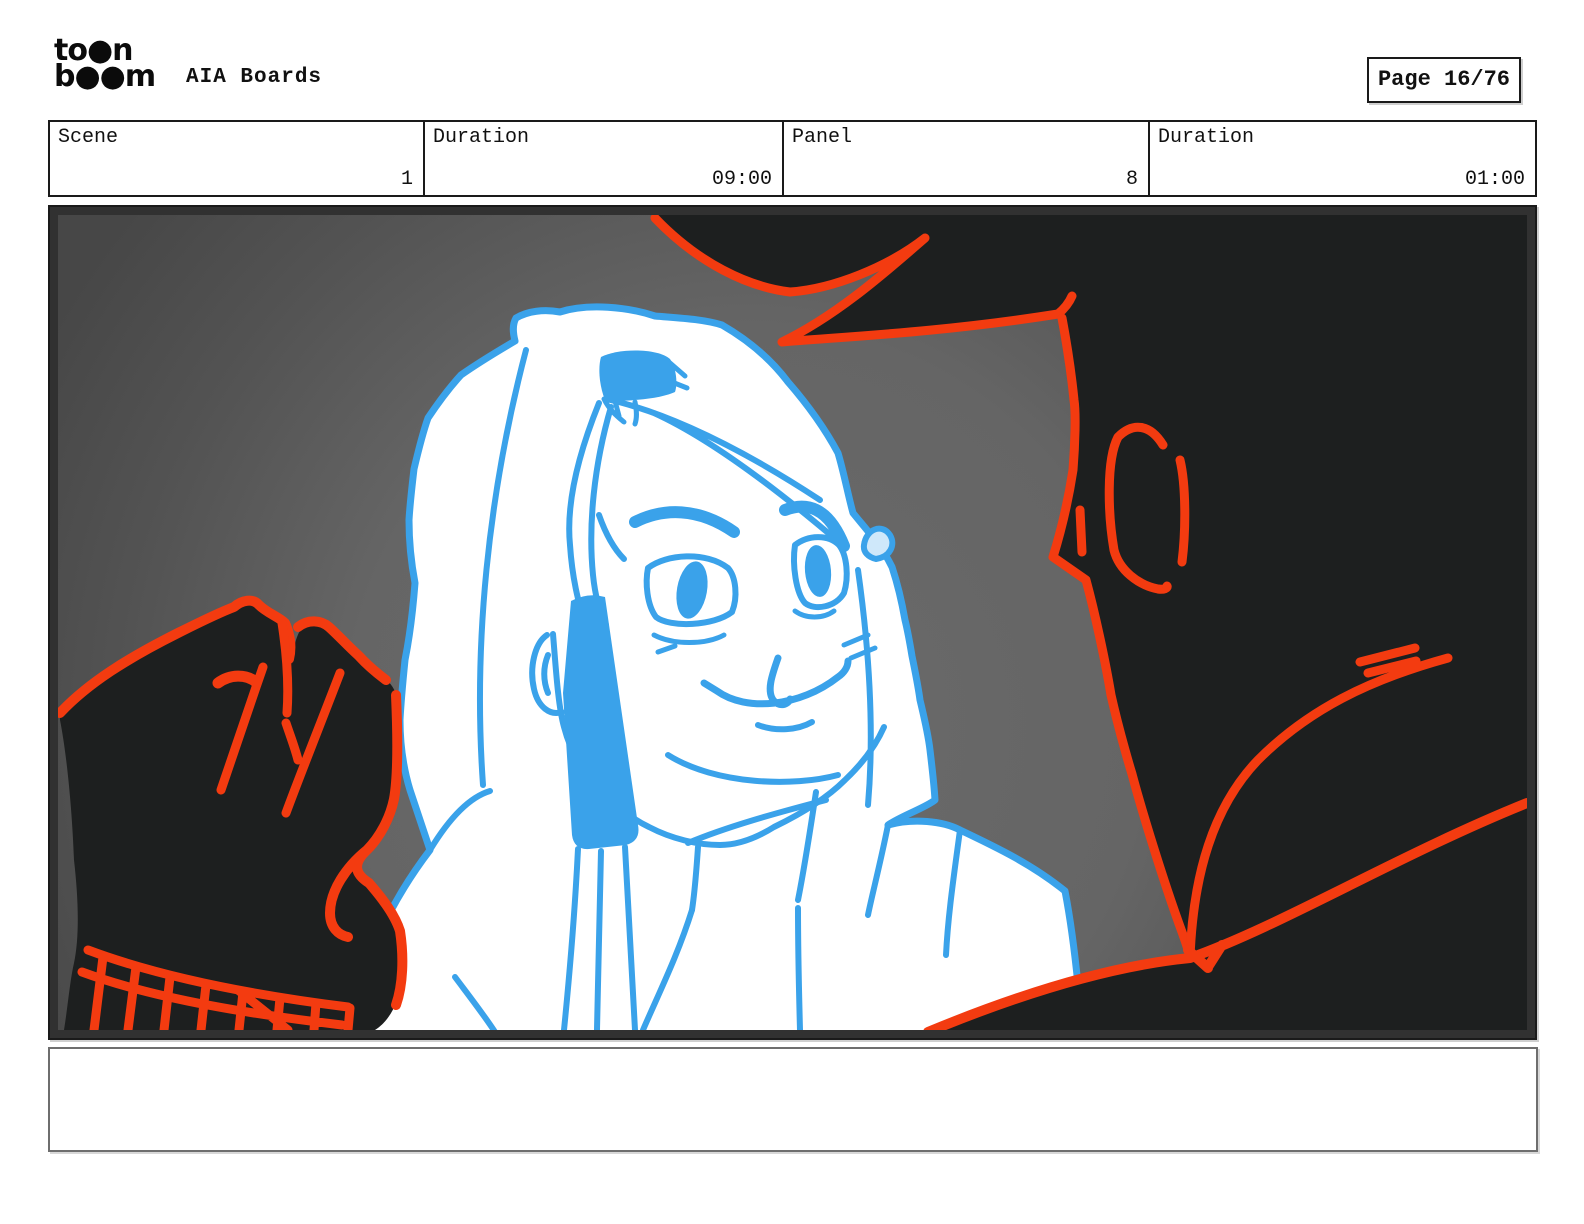 The height and width of the screenshot is (1224, 1584). What do you see at coordinates (1494, 179) in the screenshot?
I see `panel-duration-value: 01:00` at bounding box center [1494, 179].